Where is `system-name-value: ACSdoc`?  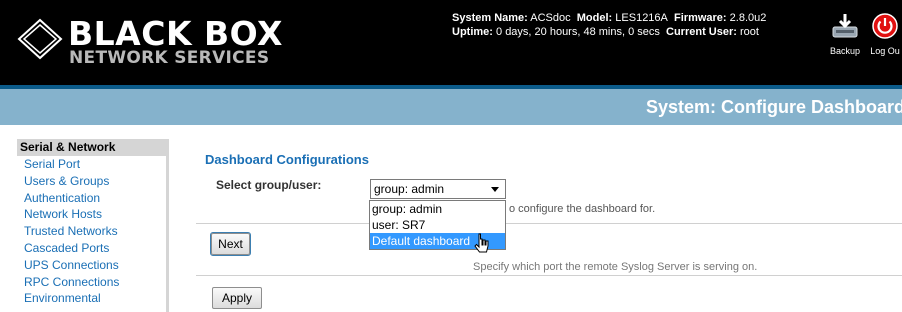
system-name-value: ACSdoc is located at coordinates (550, 18).